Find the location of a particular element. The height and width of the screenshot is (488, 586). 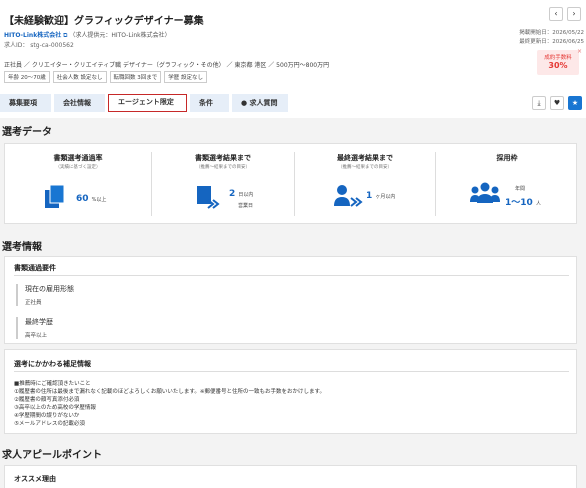

stat-pass-rate: 書類選考通過率 （実績に基づく設定） 60 %以上 is located at coordinates (78, 184).